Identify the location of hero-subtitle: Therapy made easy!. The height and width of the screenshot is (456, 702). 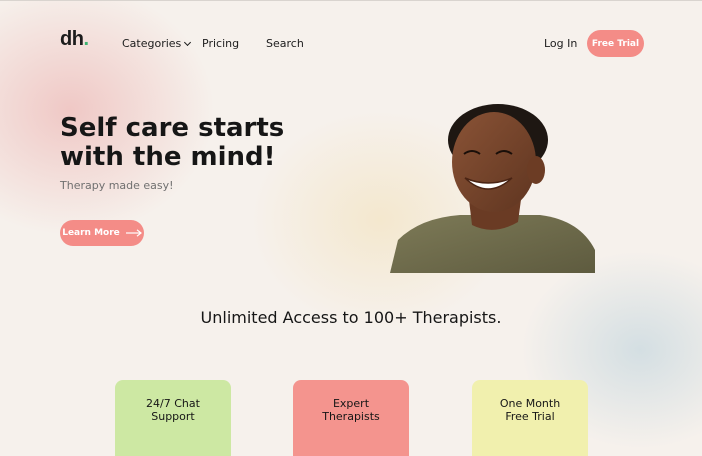
(117, 185).